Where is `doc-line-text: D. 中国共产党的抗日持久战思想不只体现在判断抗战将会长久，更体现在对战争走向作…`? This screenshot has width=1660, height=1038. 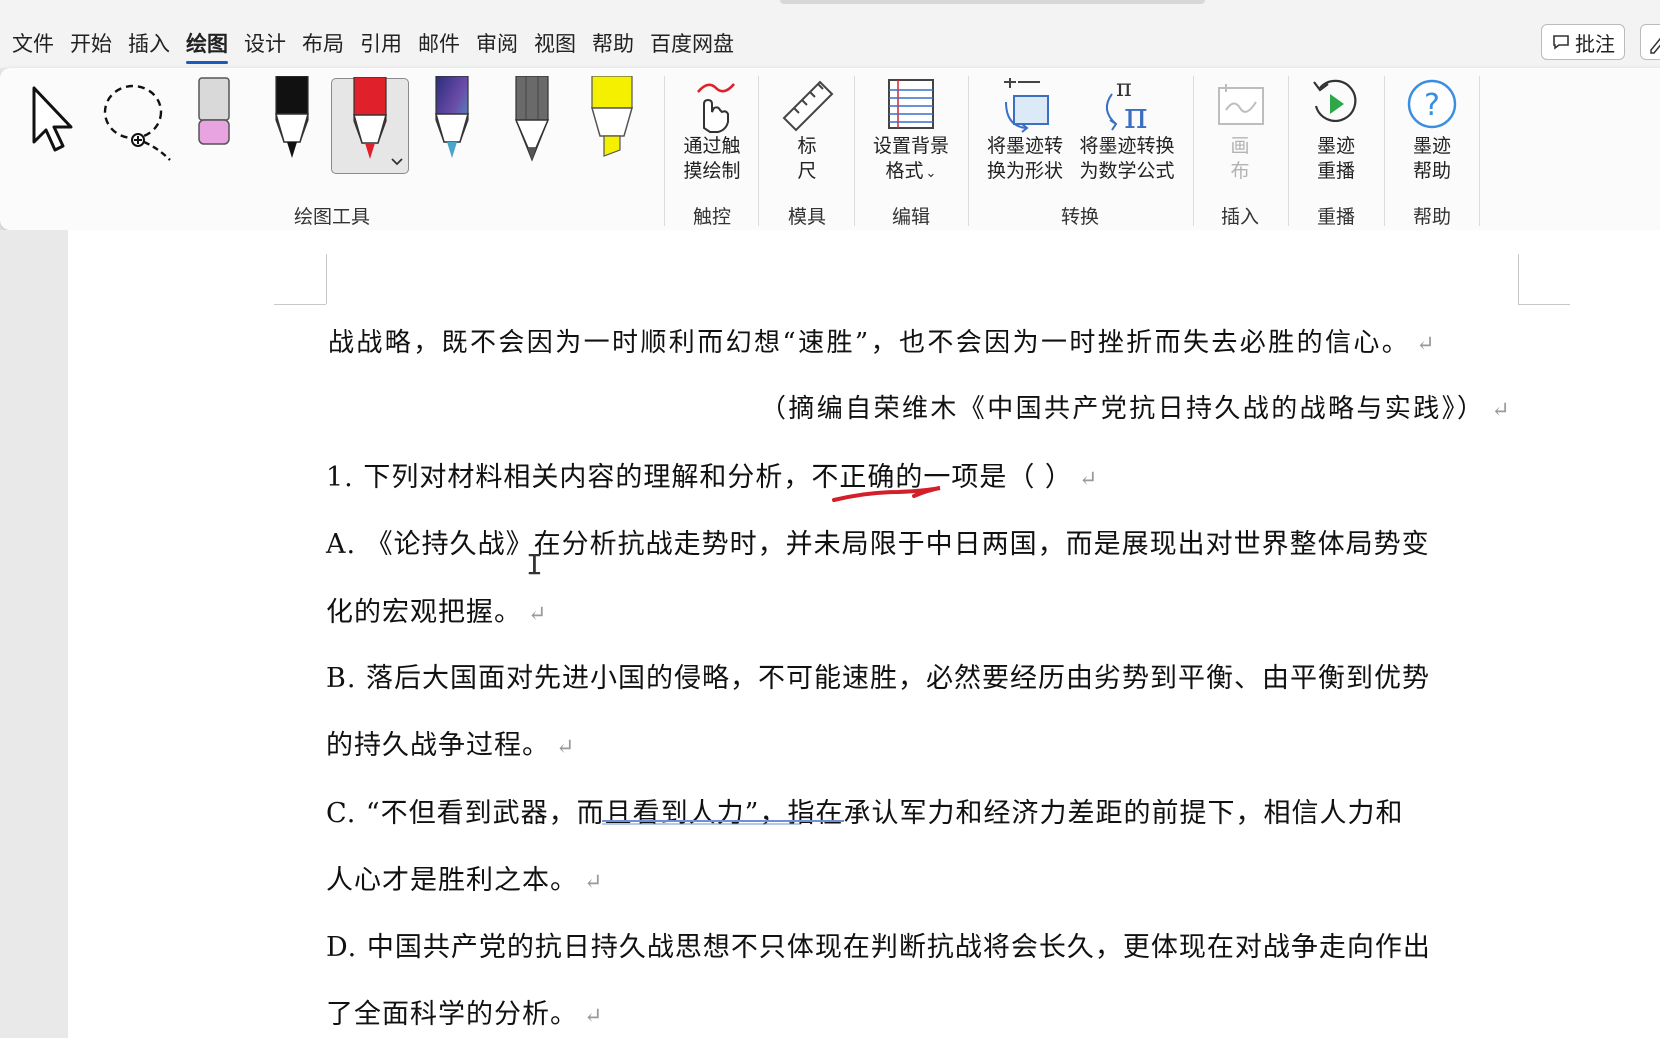 doc-line-text: D. 中国共产党的抗日持久战思想不只体现在判断抗战将会长久，更体现在对战争走向作… is located at coordinates (878, 947).